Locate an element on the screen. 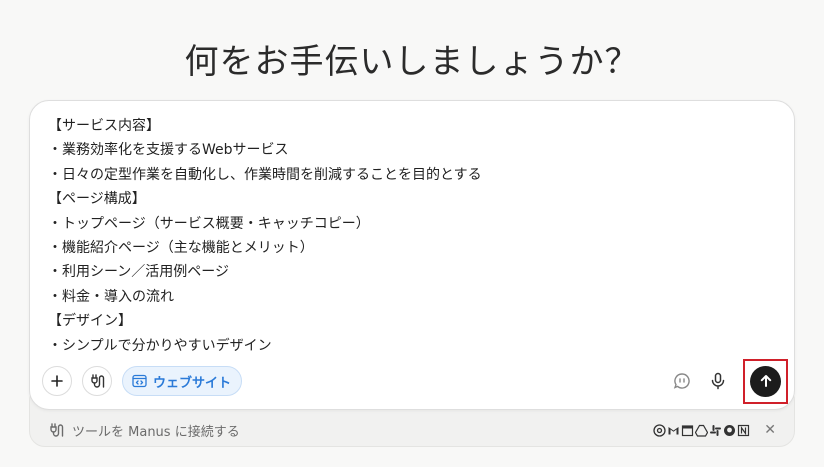  connected-tools-list is located at coordinates (701, 430).